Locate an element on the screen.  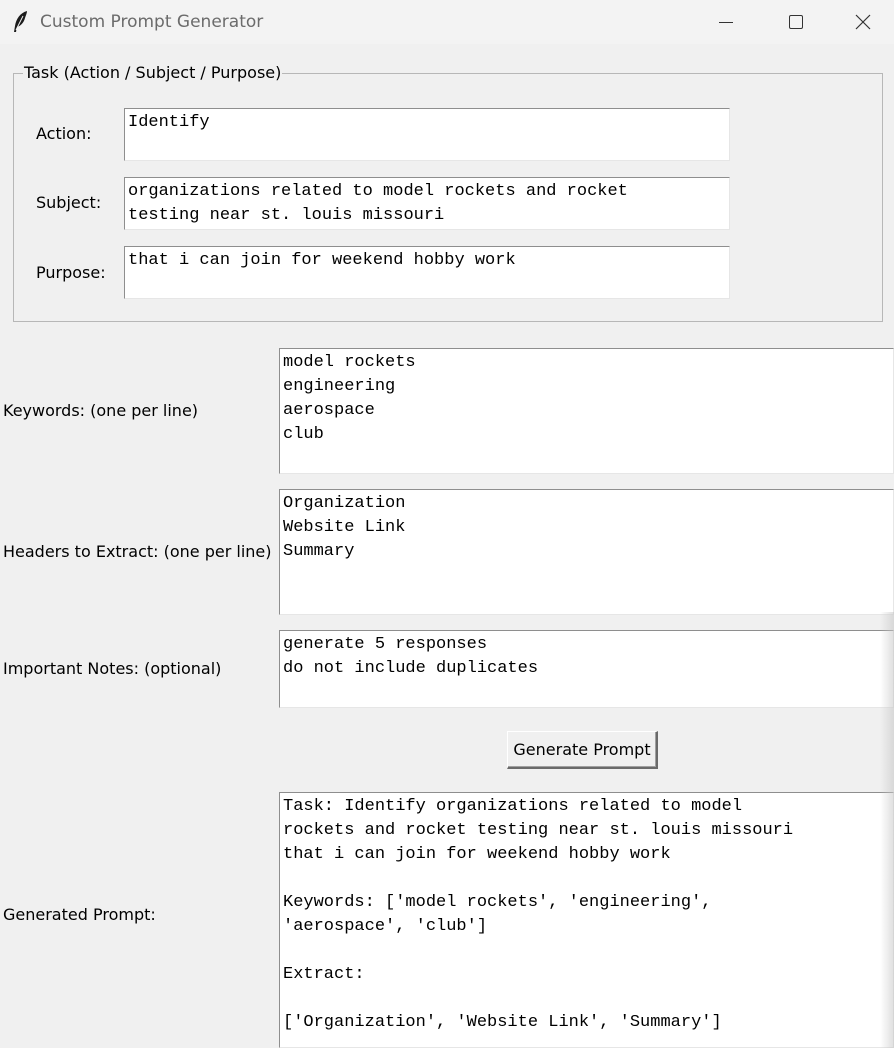
purpose-input: that i can join for weekend hobby work is located at coordinates (427, 272).